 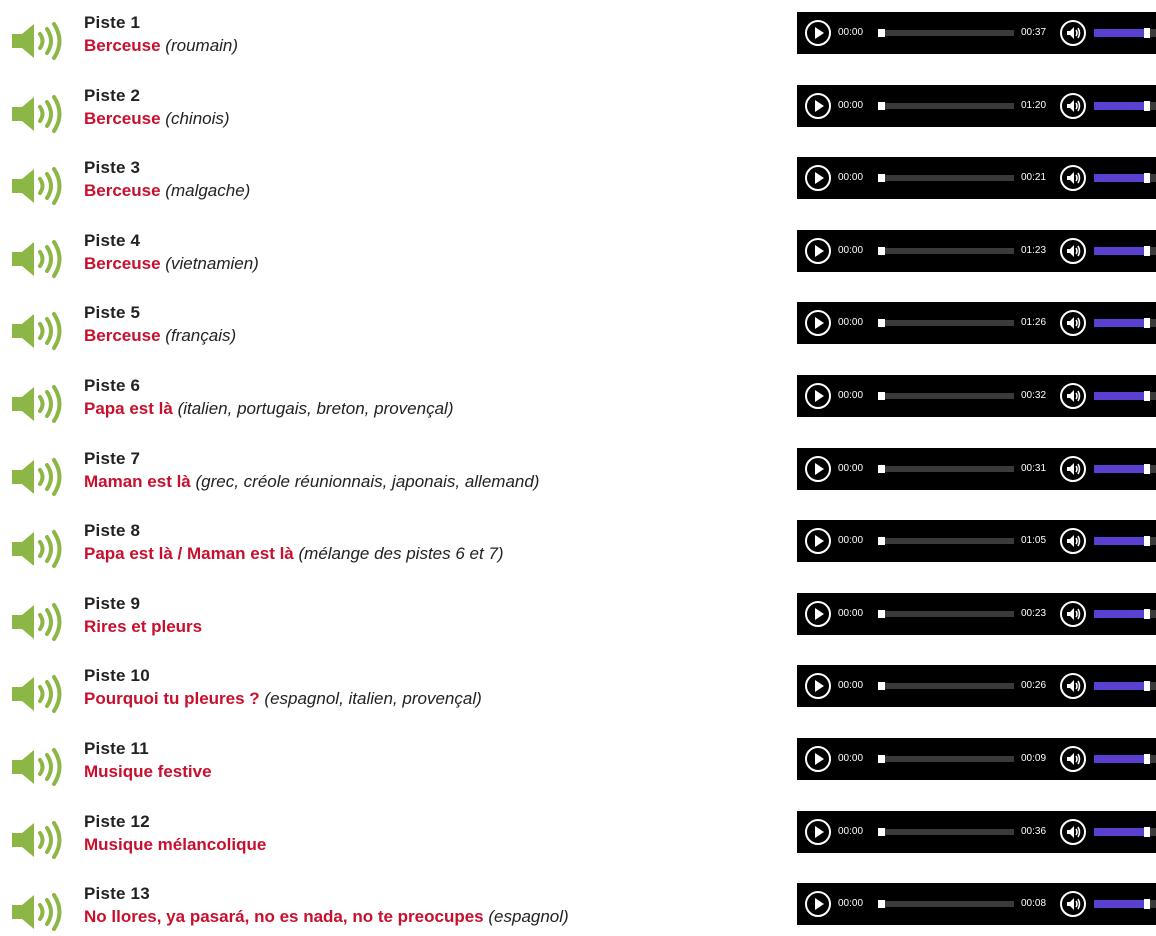 What do you see at coordinates (1034, 323) in the screenshot?
I see `duration-time: 01:26` at bounding box center [1034, 323].